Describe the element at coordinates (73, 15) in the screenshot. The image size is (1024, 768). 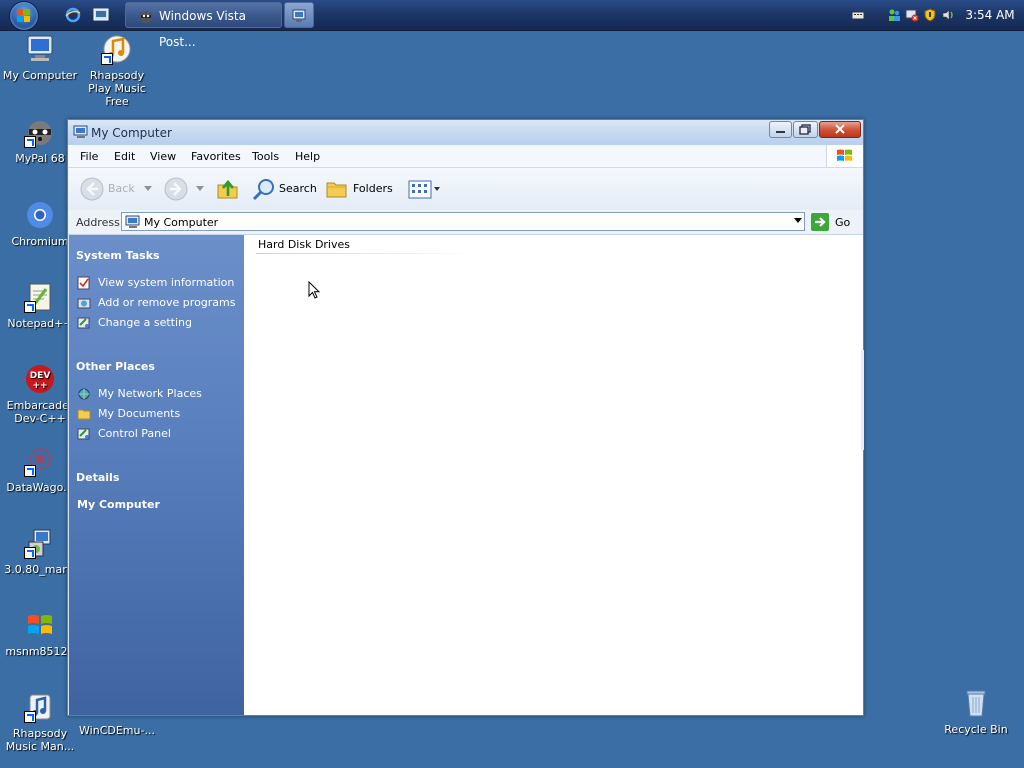
I see `internet-explorer-icon` at that location.